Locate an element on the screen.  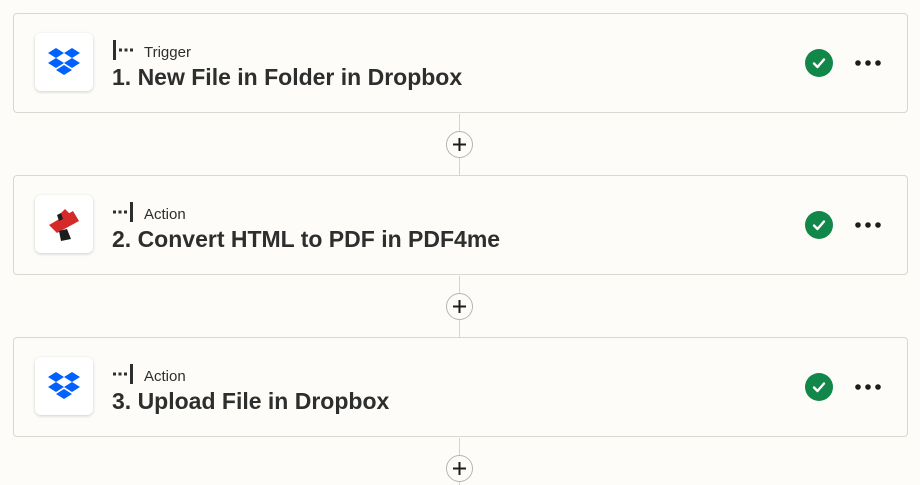
step-type: Trigger is located at coordinates (151, 52).